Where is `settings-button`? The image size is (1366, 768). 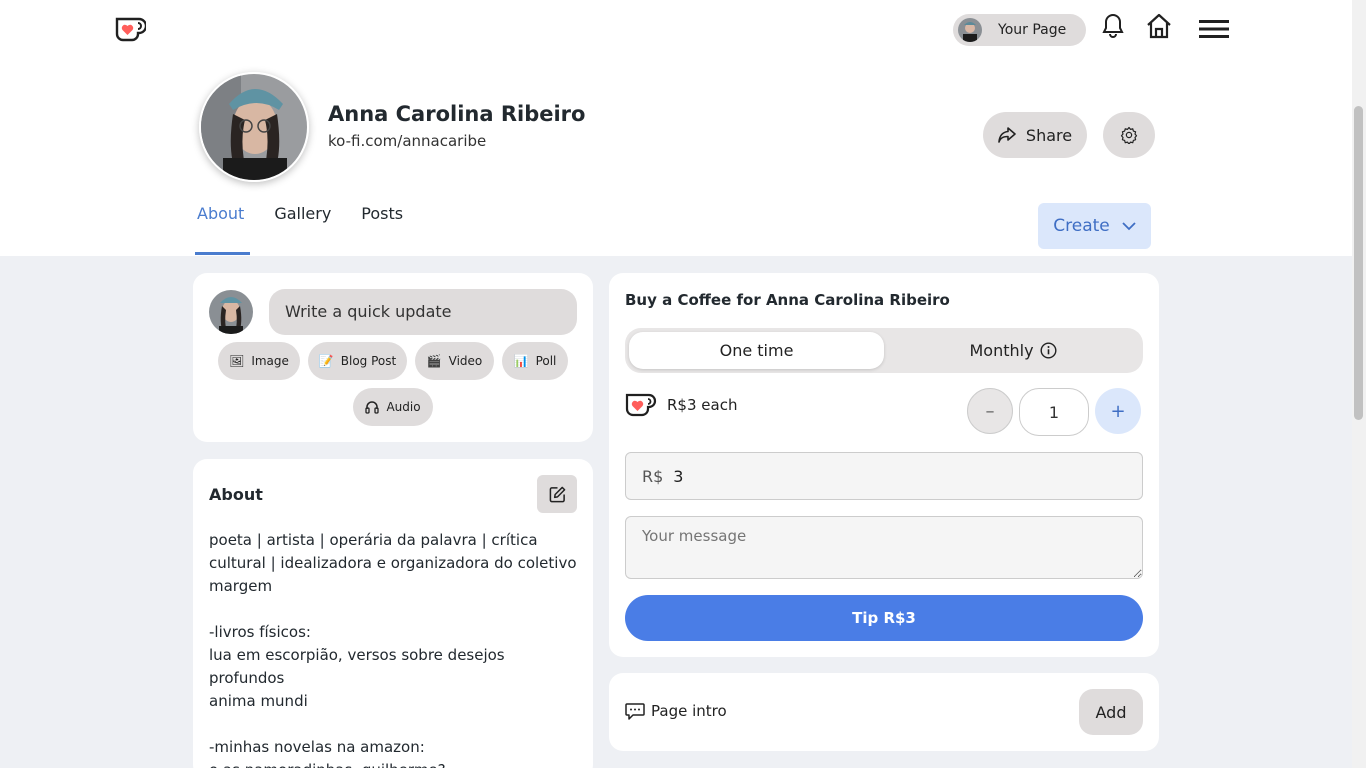 settings-button is located at coordinates (1129, 135).